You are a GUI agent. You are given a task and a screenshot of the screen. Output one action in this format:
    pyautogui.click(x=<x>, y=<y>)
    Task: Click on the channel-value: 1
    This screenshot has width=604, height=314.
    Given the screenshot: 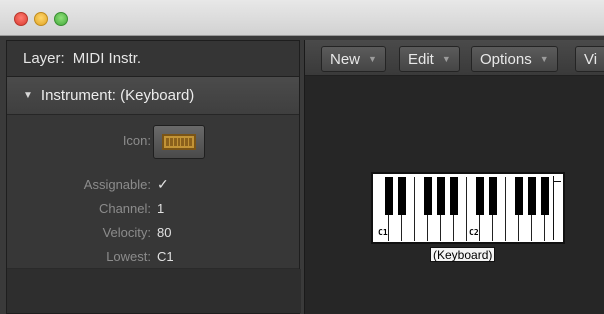 What is the action you would take?
    pyautogui.click(x=160, y=208)
    